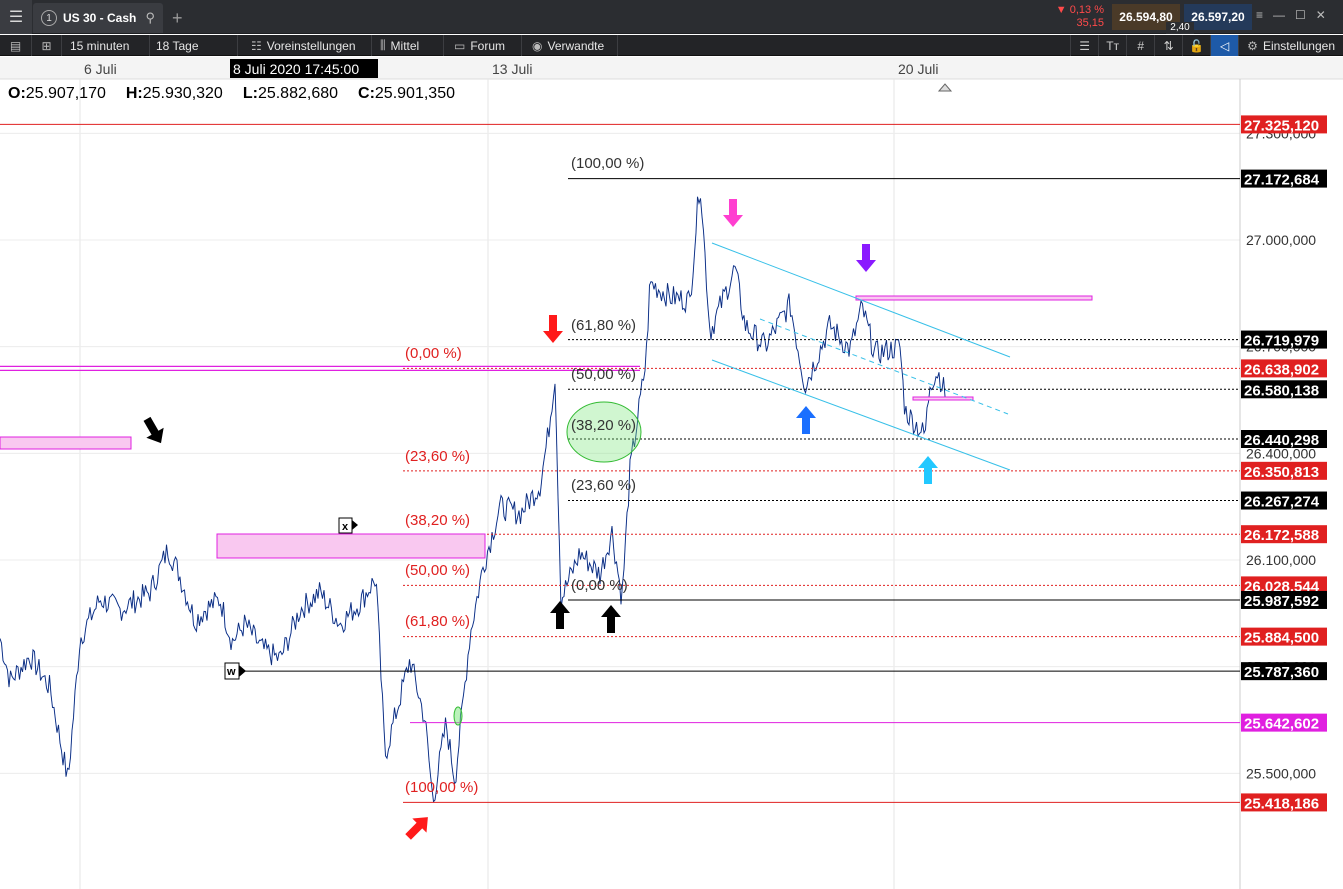 The height and width of the screenshot is (889, 1343). What do you see at coordinates (1321, 15) in the screenshot?
I see `close-icon: ✕` at bounding box center [1321, 15].